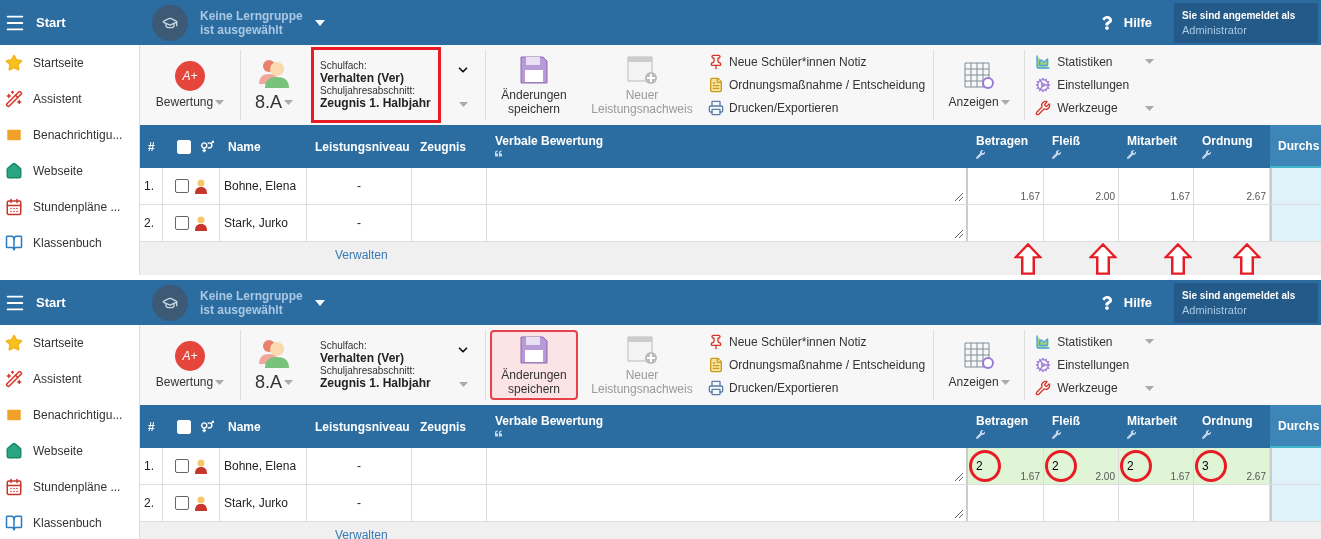  I want to click on grade-value: 2, so click(1130, 466).